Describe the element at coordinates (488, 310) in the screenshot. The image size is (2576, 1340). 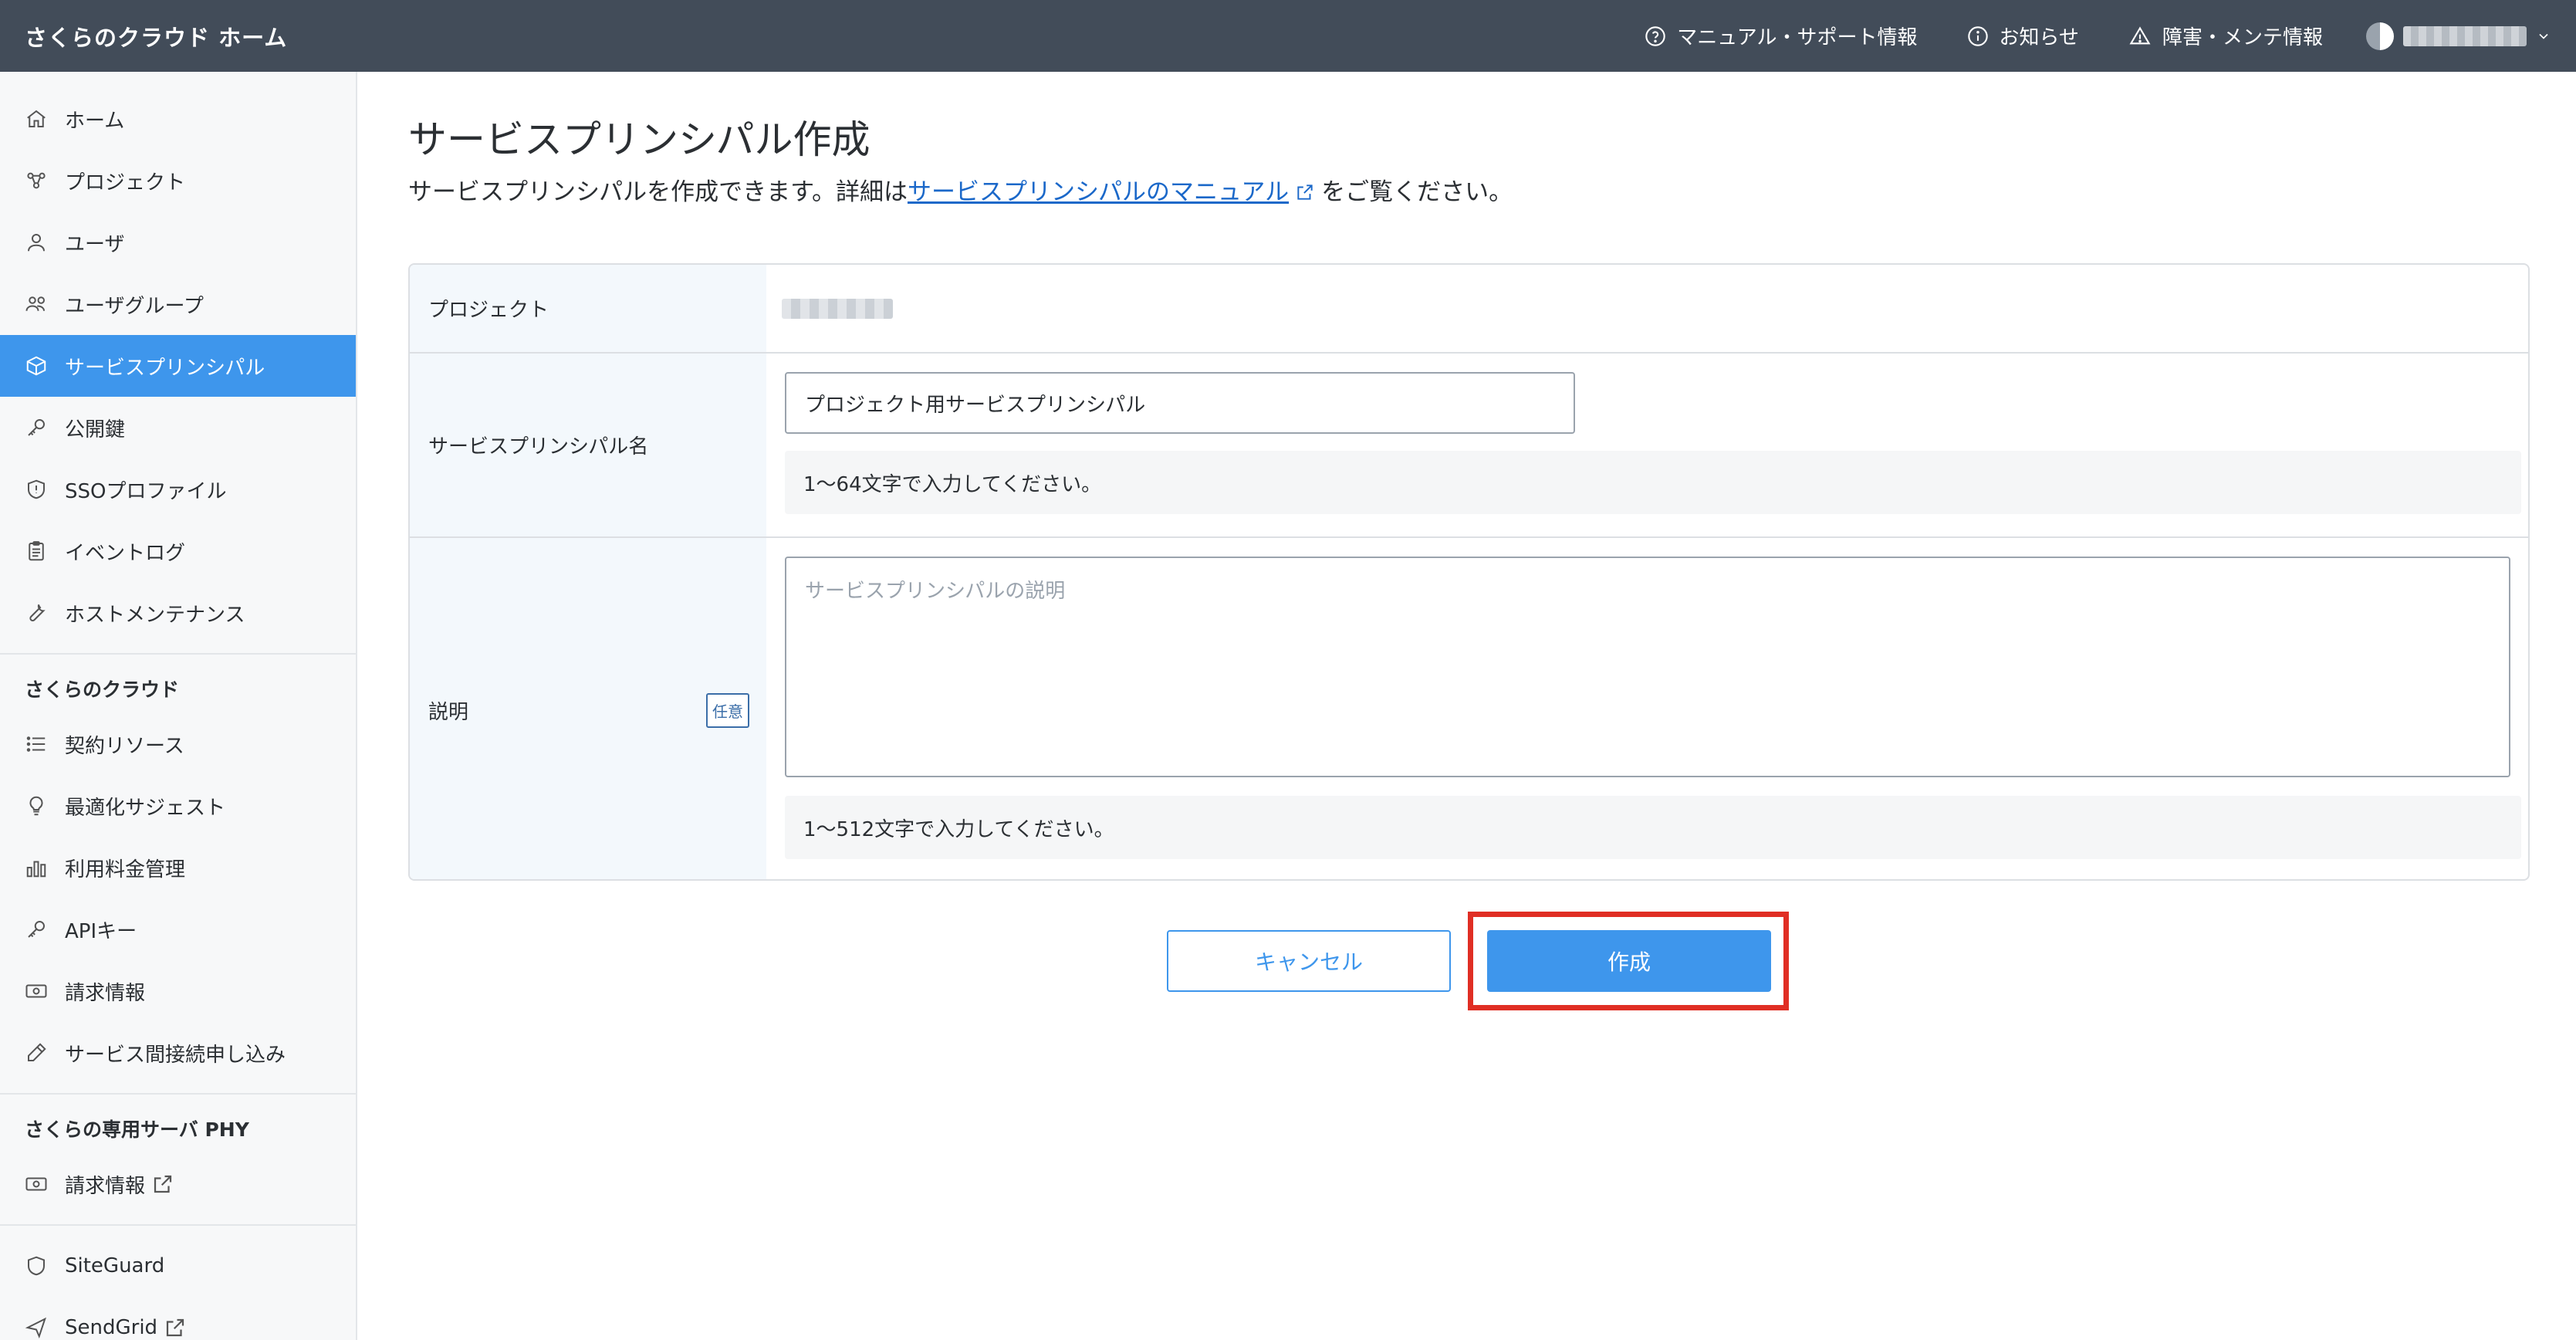
I see `label-text: プロジェクト` at that location.